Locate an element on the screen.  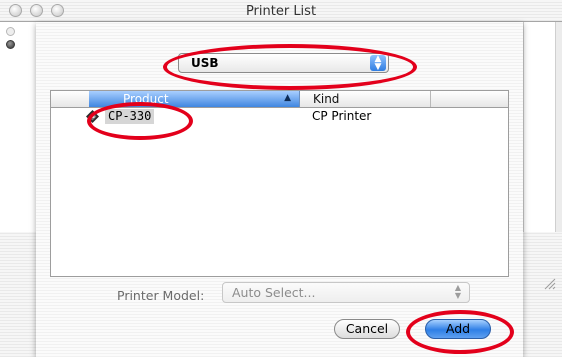
printer-model-popup: Auto Select... ▲ ▼ is located at coordinates (346, 292).